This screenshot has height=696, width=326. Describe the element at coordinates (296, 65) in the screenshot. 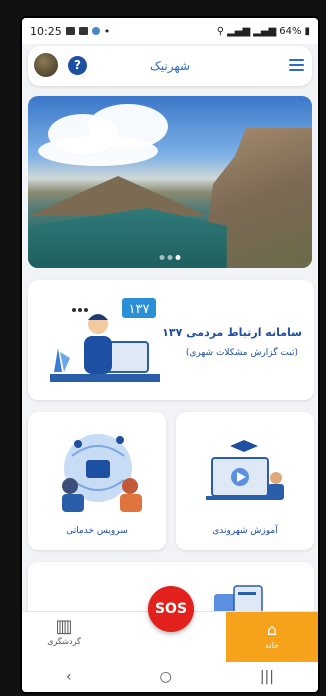

I see `hamburger-menu-icon` at that location.